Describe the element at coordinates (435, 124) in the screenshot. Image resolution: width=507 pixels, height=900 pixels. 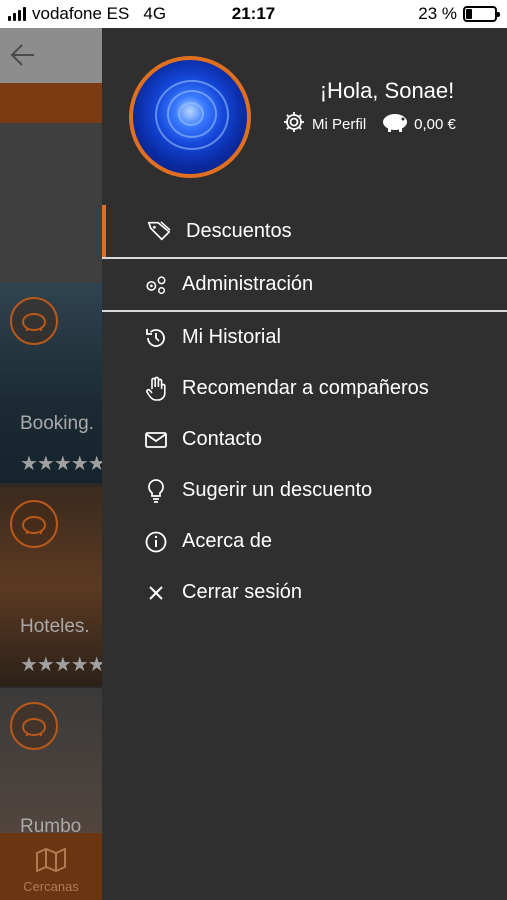
I see `balance-amount: 0,00 €` at that location.